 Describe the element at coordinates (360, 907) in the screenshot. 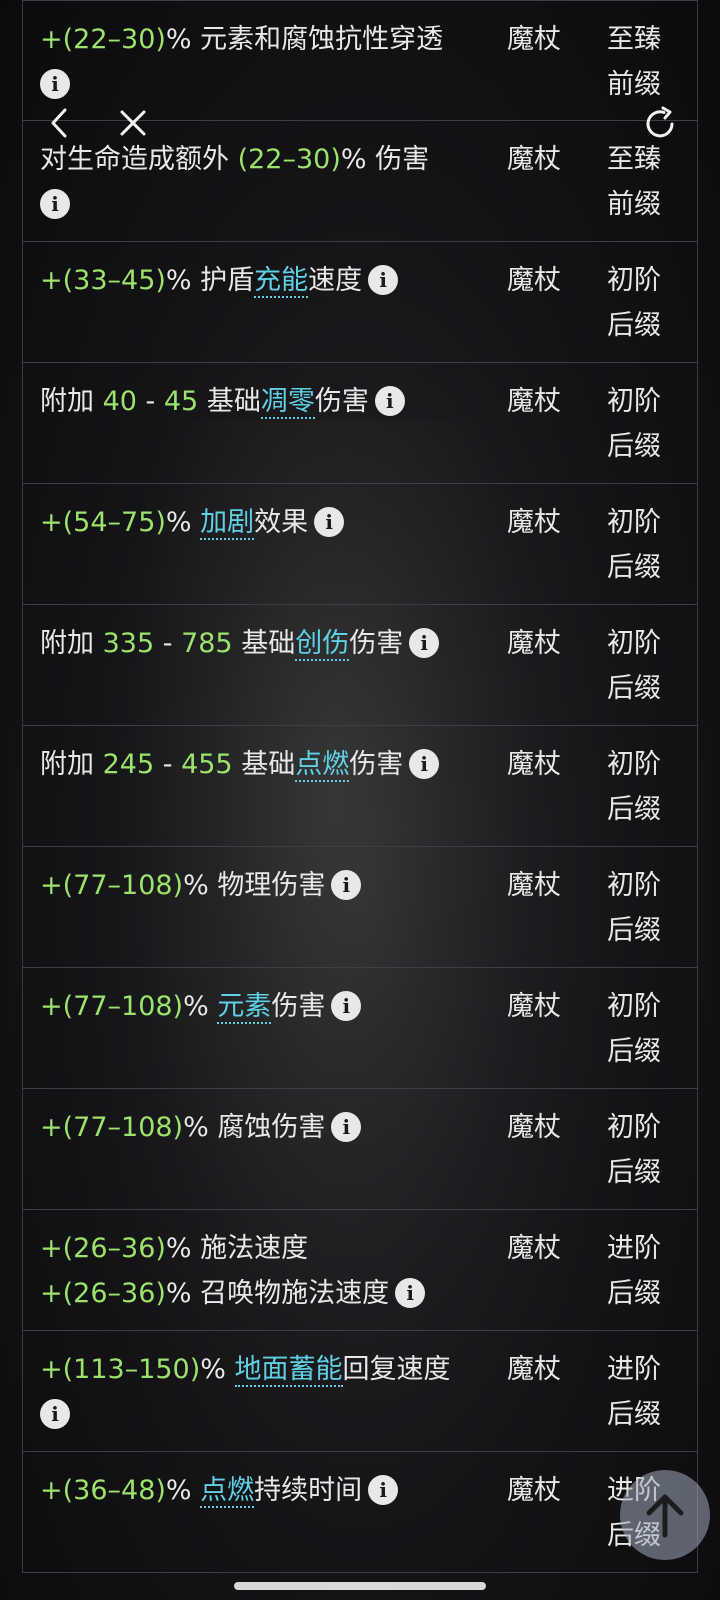

I see `table-row: +(77–108)% 物理伤害 i 魔杖 初阶 后缀` at that location.